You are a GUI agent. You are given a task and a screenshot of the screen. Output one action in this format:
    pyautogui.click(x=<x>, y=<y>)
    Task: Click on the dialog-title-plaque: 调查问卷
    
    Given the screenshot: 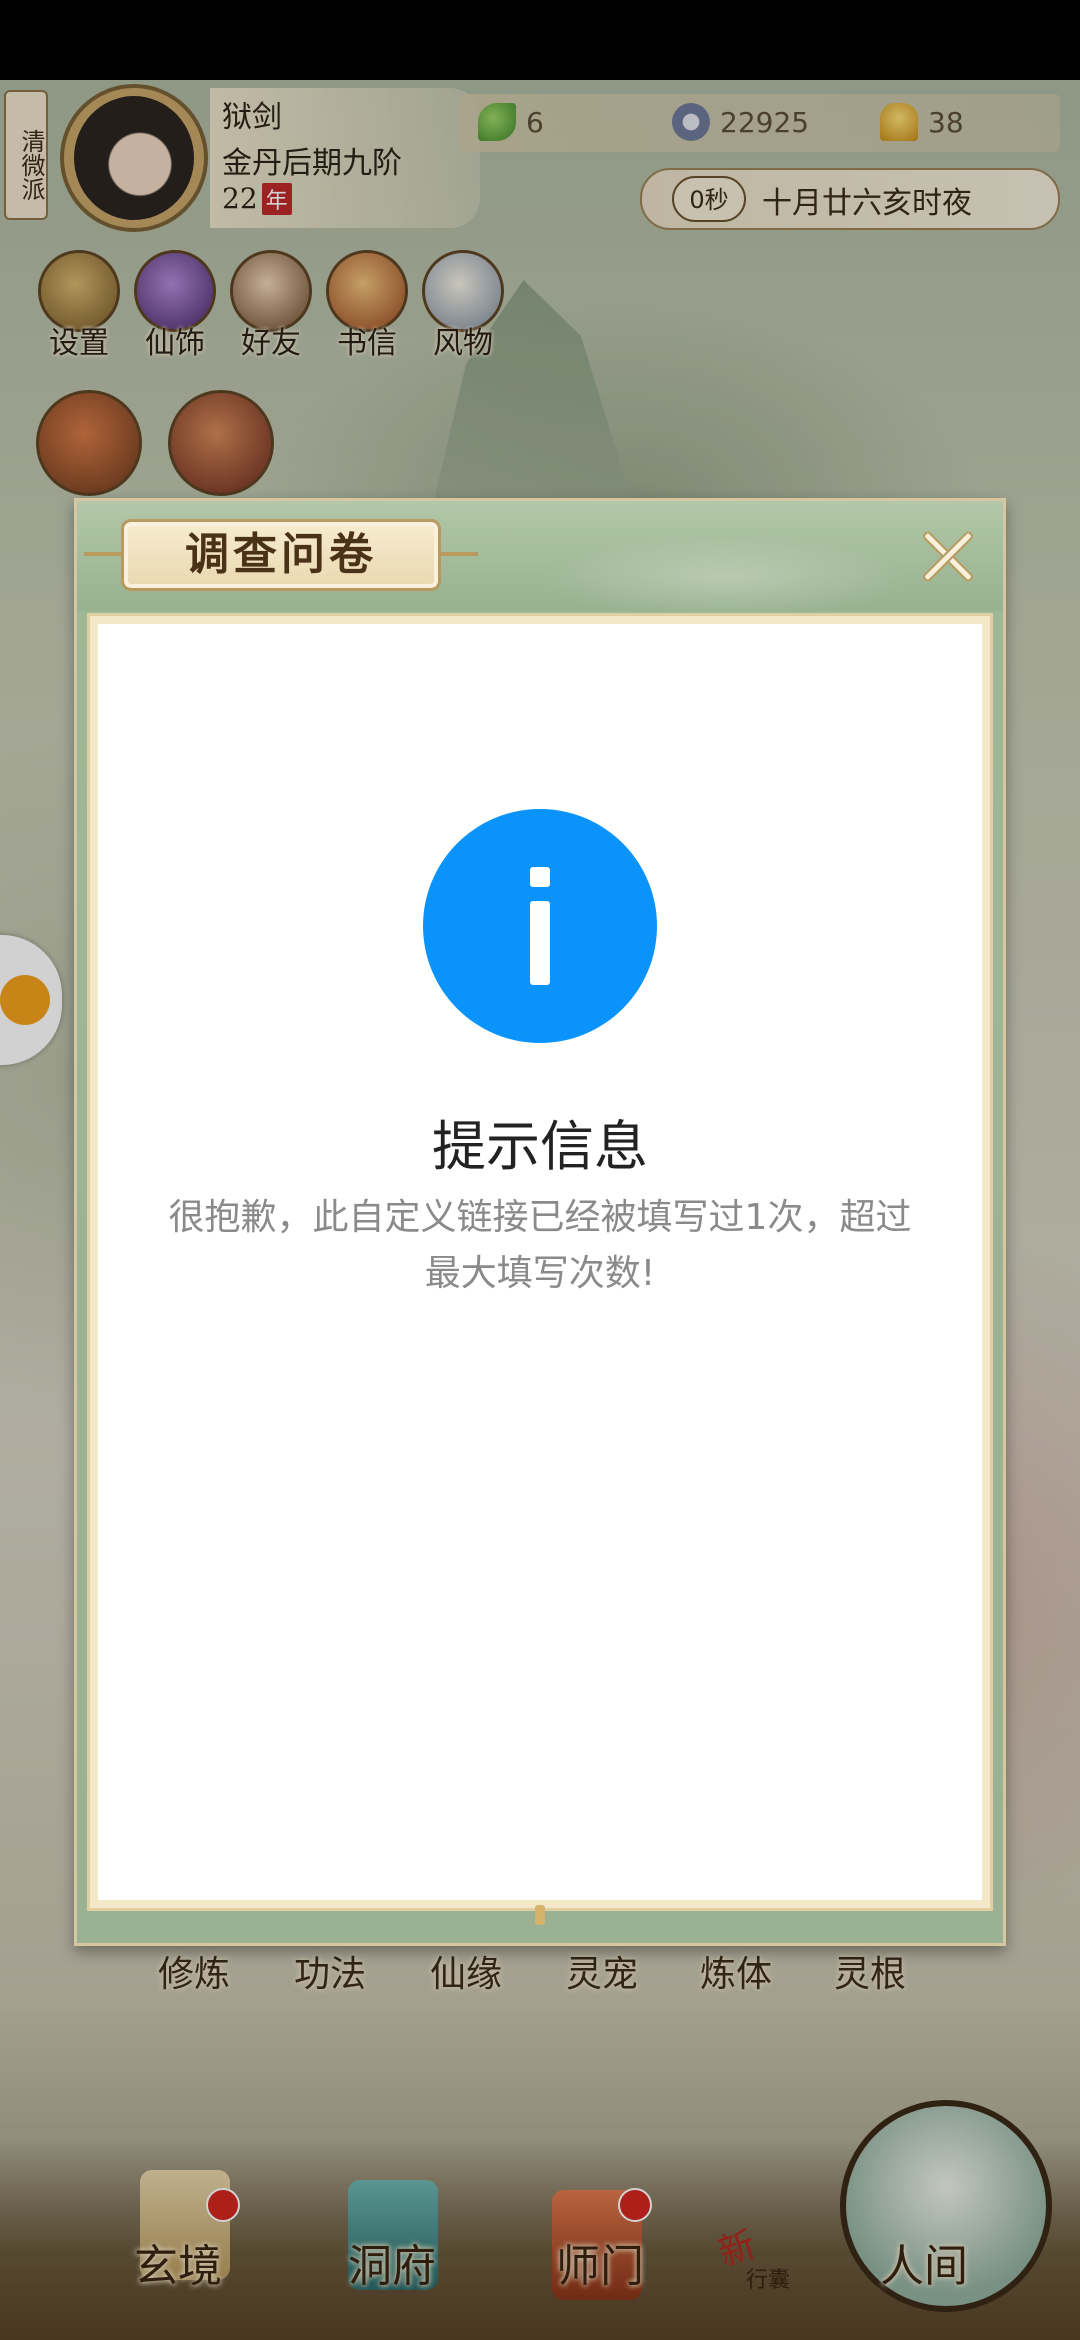 What is the action you would take?
    pyautogui.click(x=281, y=555)
    